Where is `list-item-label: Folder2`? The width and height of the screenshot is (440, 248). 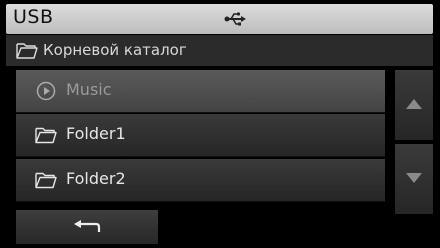
list-item-label: Folder2 is located at coordinates (96, 178).